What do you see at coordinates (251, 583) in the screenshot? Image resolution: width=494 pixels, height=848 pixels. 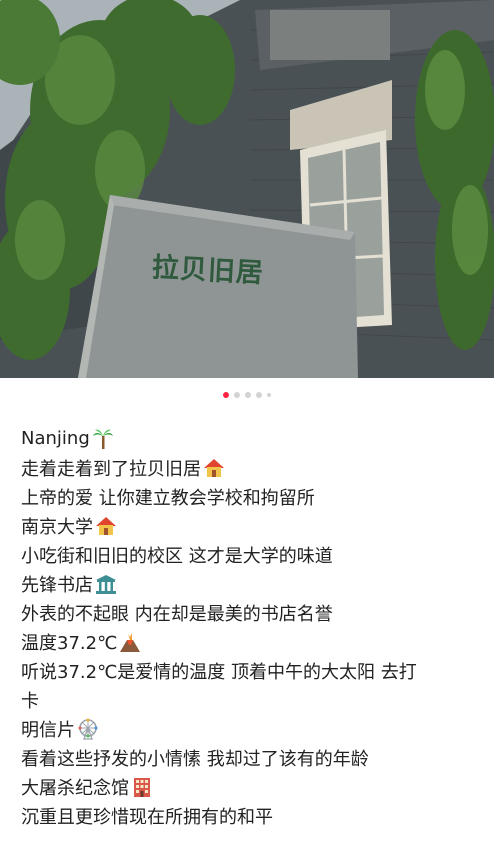 I see `post-line: 先锋书店` at bounding box center [251, 583].